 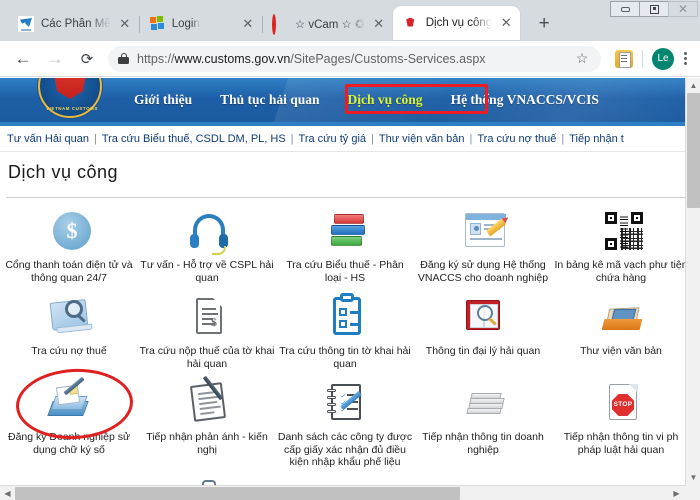 I want to click on bookmark-star-icon: ☆, so click(x=582, y=58).